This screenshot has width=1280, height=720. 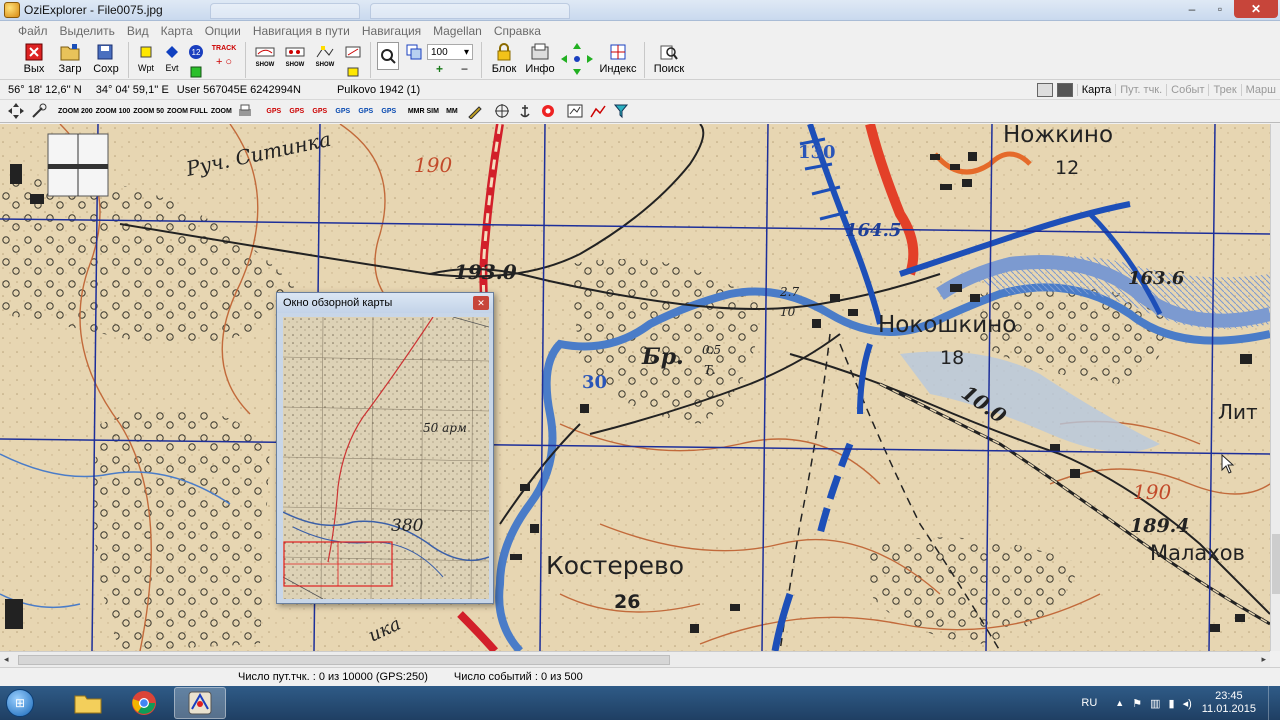 What do you see at coordinates (177, 31) in the screenshot?
I see `menu-map: Карта` at bounding box center [177, 31].